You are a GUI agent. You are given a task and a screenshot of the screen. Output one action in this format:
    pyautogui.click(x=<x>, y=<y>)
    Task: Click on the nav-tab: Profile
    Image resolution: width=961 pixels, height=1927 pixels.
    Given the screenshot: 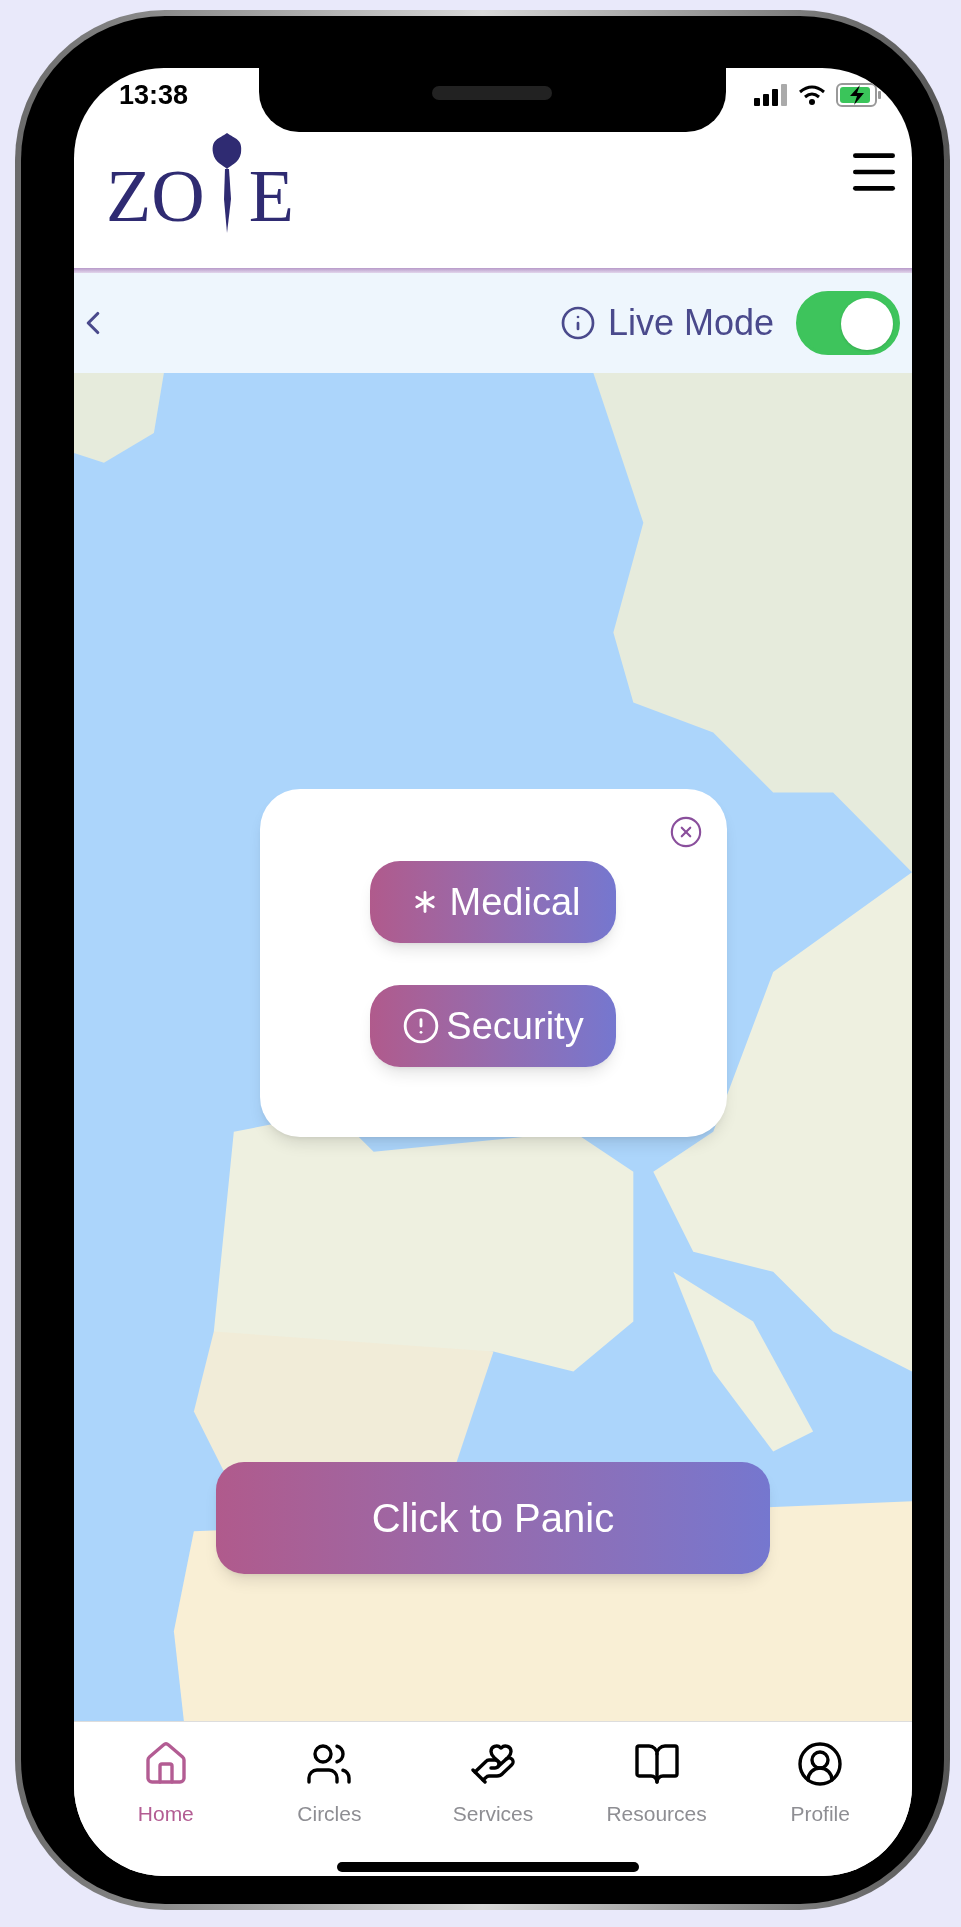 What is the action you would take?
    pyautogui.click(x=820, y=1785)
    